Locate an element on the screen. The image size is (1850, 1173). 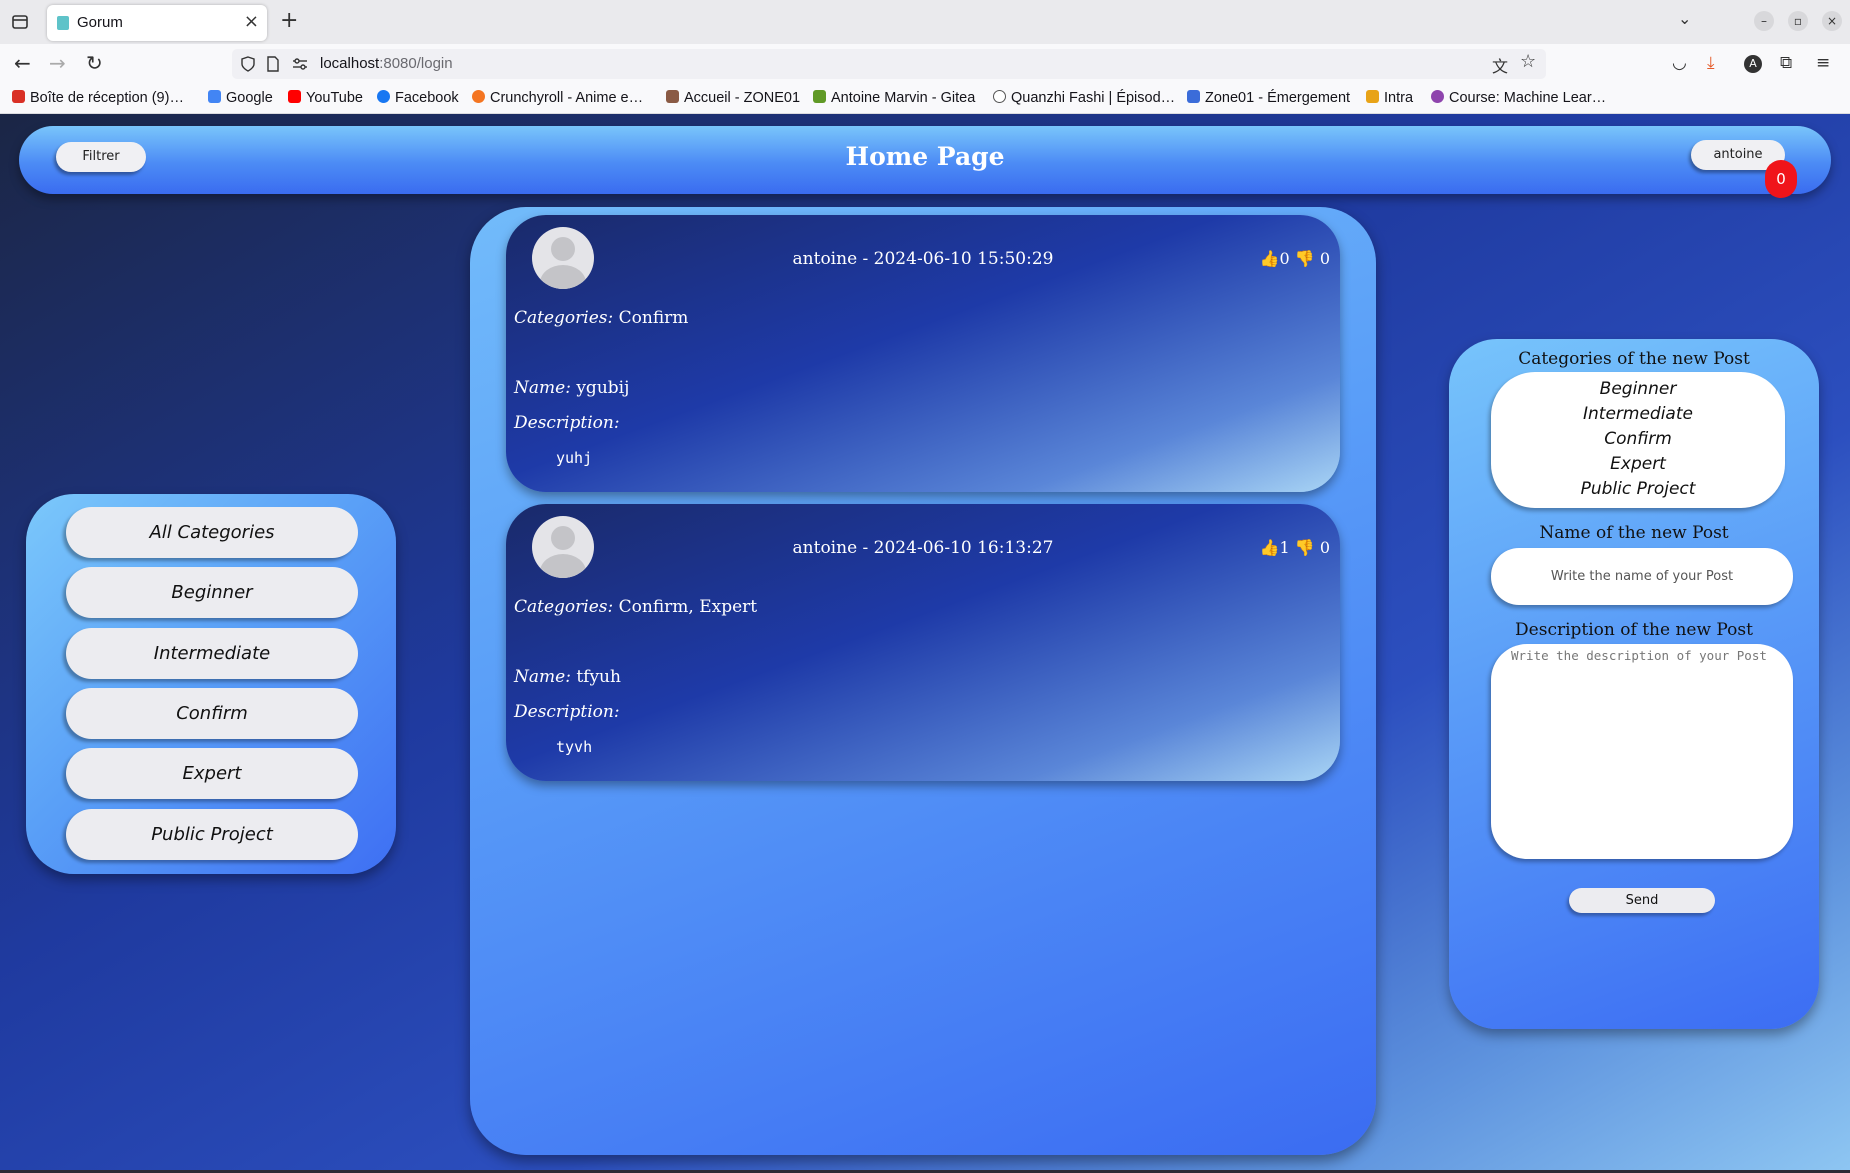
facebook-icon is located at coordinates (383, 96).